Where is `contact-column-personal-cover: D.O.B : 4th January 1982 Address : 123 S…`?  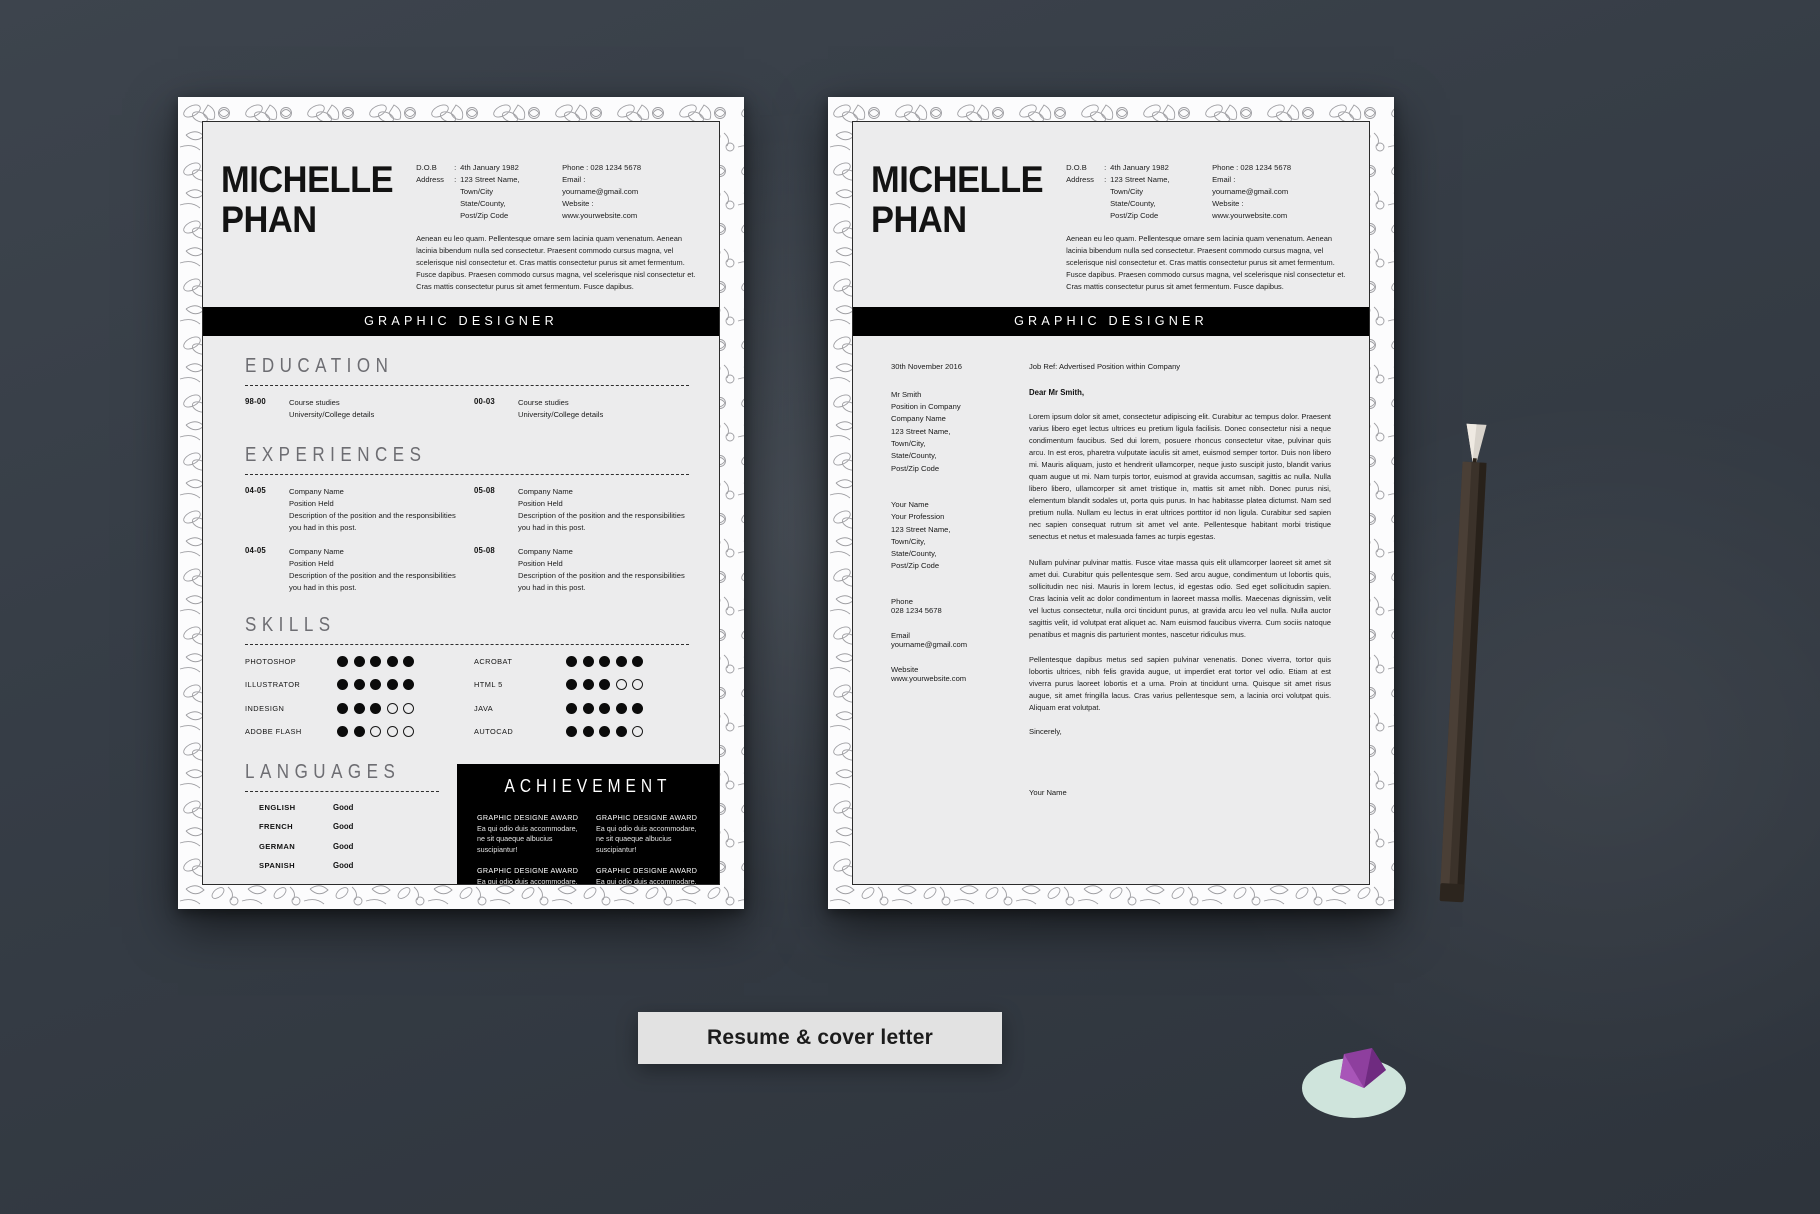
contact-column-personal-cover: D.O.B : 4th January 1982 Address : 123 S… is located at coordinates (1130, 192).